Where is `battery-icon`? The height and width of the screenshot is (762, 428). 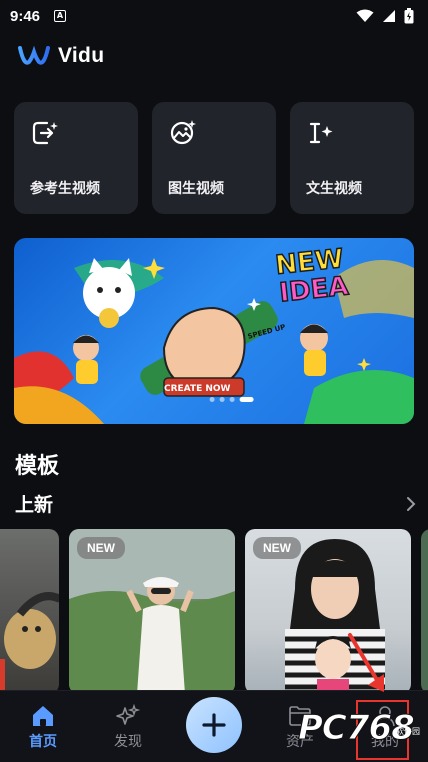 battery-icon is located at coordinates (409, 16).